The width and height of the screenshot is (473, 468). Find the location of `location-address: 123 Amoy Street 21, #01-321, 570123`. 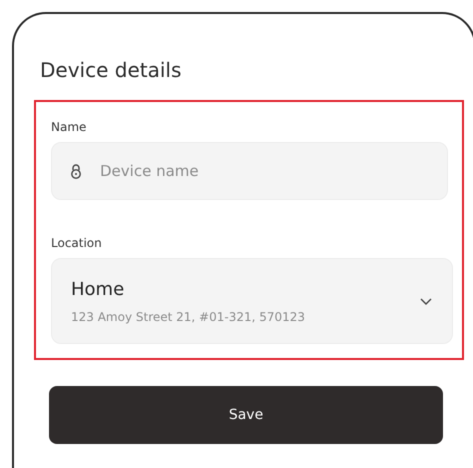

location-address: 123 Amoy Street 21, #01-321, 570123 is located at coordinates (188, 317).